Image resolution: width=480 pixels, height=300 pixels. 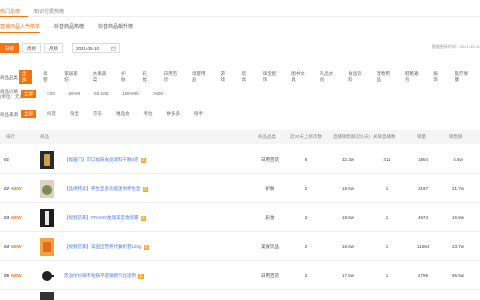 What do you see at coordinates (171, 77) in the screenshot?
I see `category-option: 日用百货` at bounding box center [171, 77].